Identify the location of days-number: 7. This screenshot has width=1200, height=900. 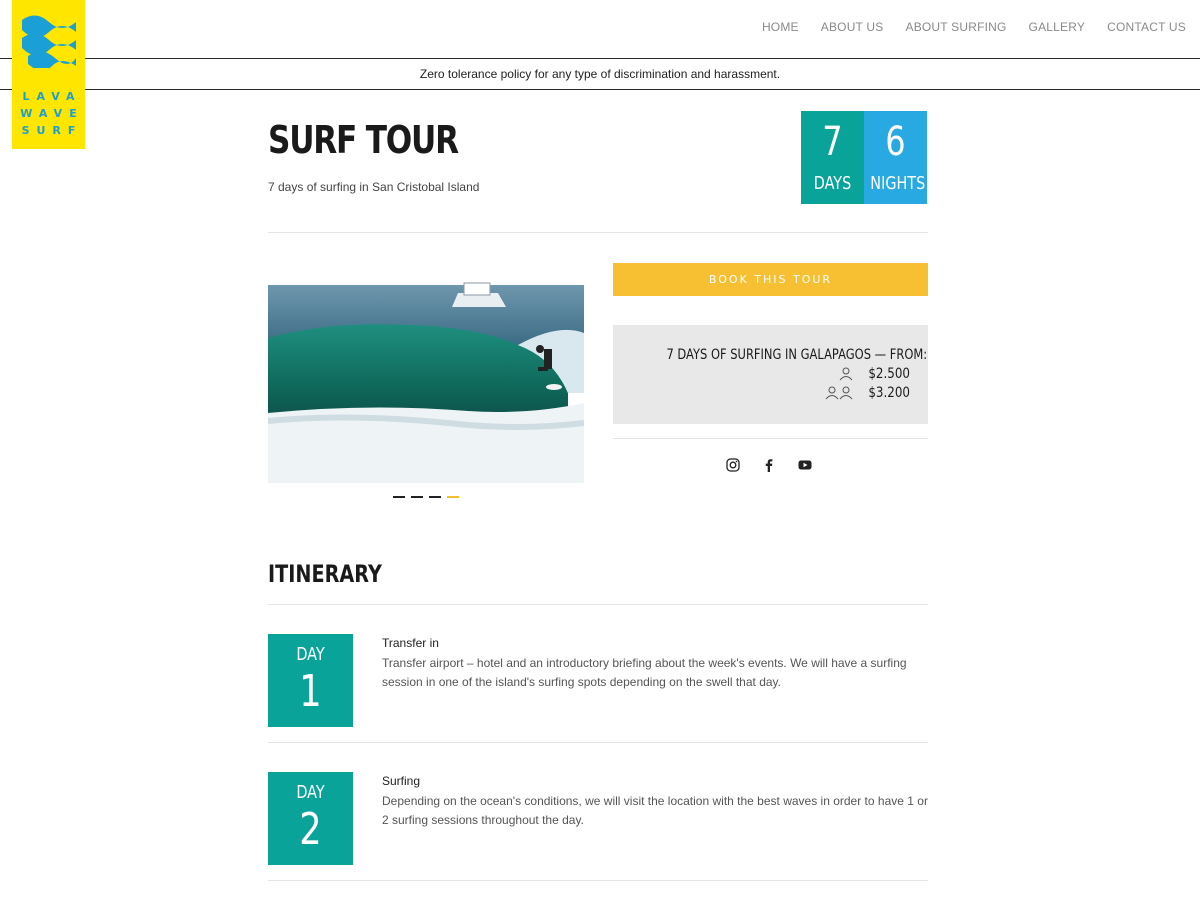
(832, 142).